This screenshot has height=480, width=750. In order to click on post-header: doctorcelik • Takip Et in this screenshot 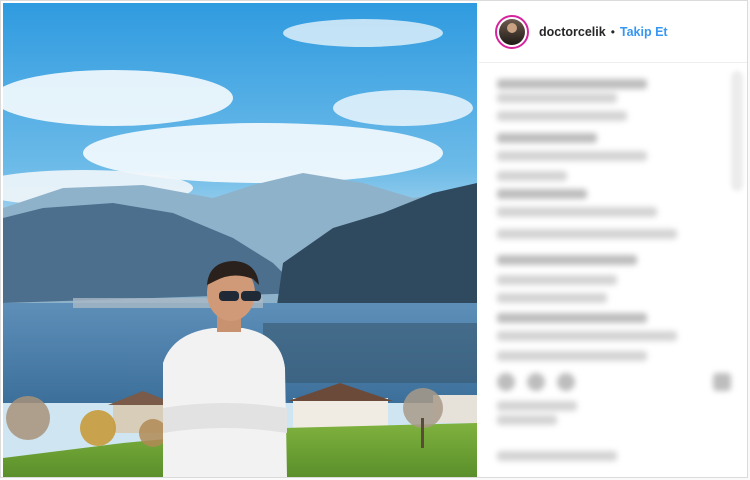, I will do `click(613, 32)`.